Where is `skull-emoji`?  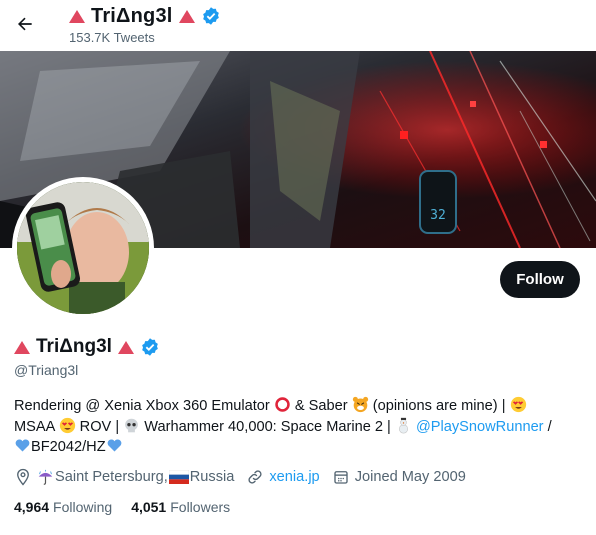 skull-emoji is located at coordinates (132, 425).